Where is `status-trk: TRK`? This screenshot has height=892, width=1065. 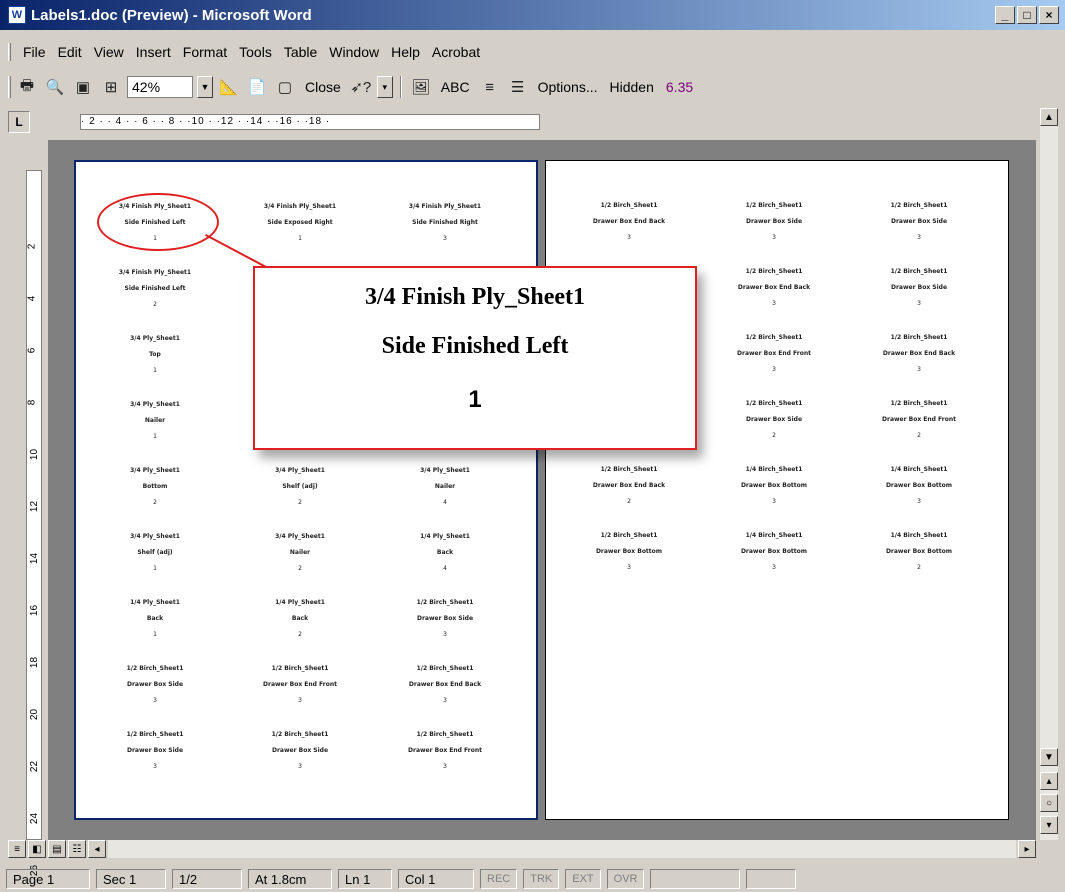 status-trk: TRK is located at coordinates (541, 879).